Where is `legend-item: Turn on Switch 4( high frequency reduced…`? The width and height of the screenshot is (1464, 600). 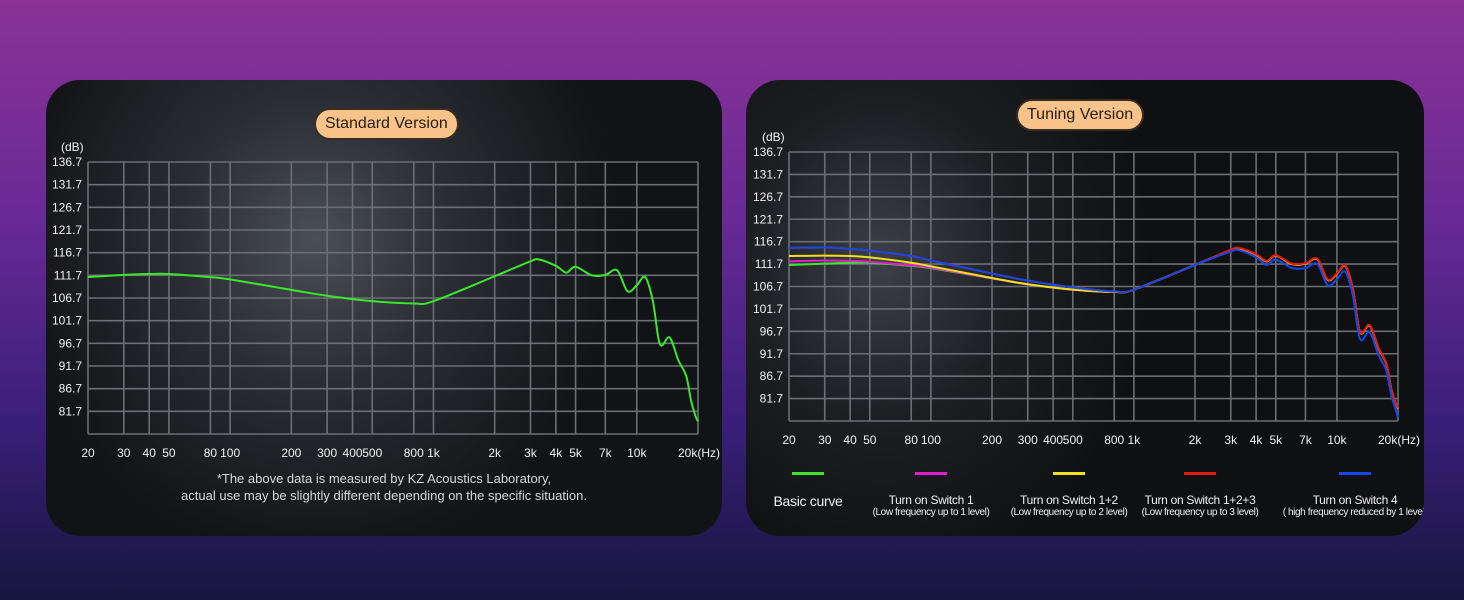 legend-item: Turn on Switch 4( high frequency reduced… is located at coordinates (1344, 495).